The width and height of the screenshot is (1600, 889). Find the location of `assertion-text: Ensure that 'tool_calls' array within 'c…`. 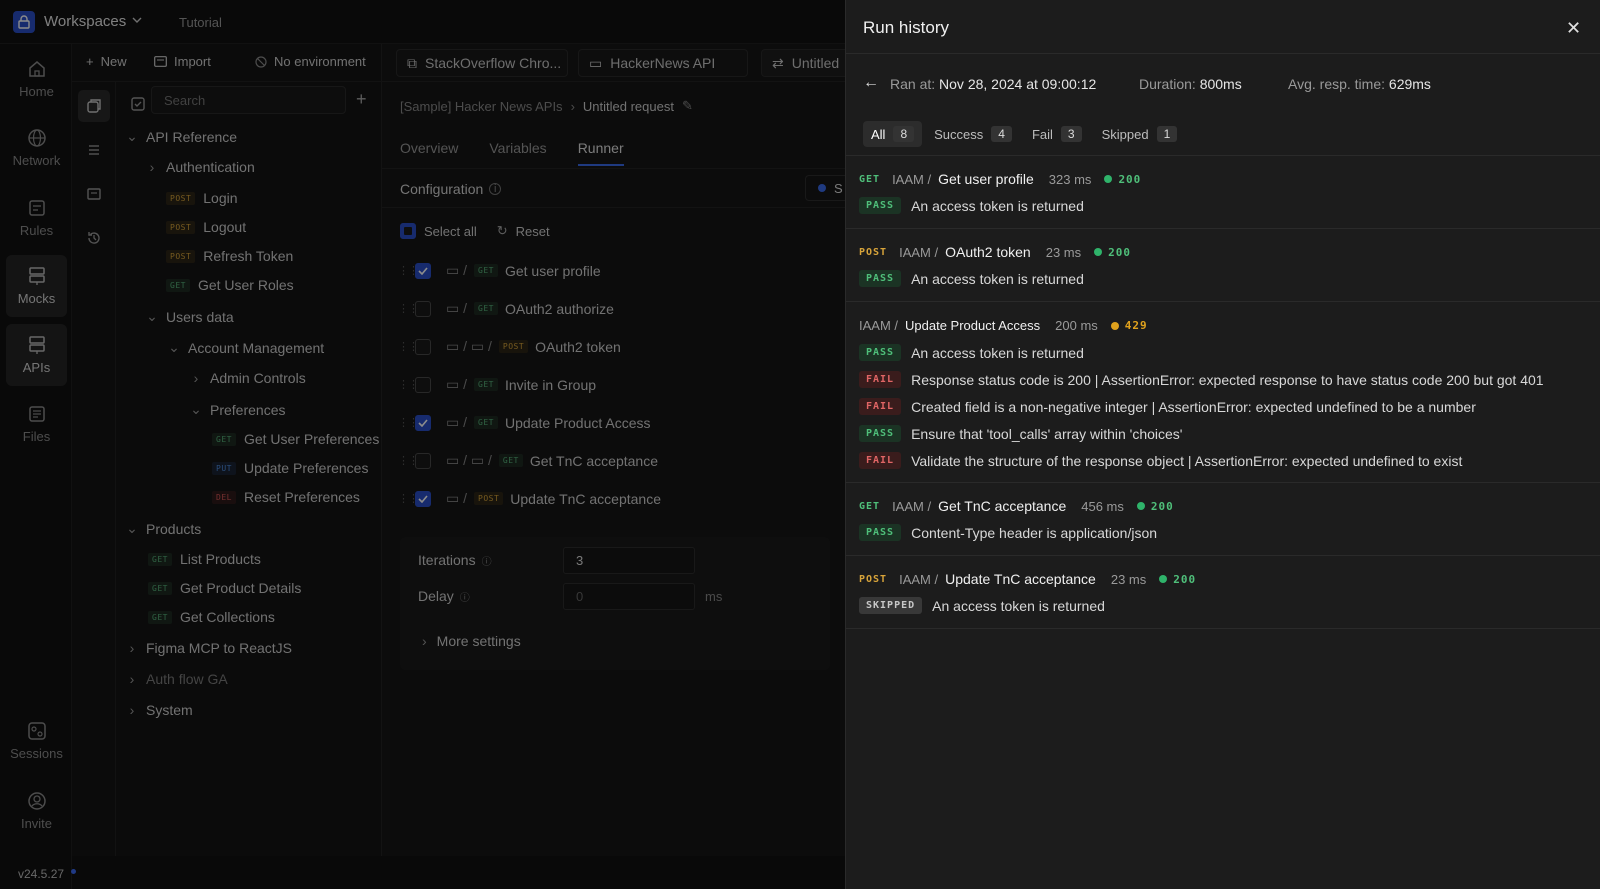

assertion-text: Ensure that 'tool_calls' array within 'c… is located at coordinates (1047, 433).